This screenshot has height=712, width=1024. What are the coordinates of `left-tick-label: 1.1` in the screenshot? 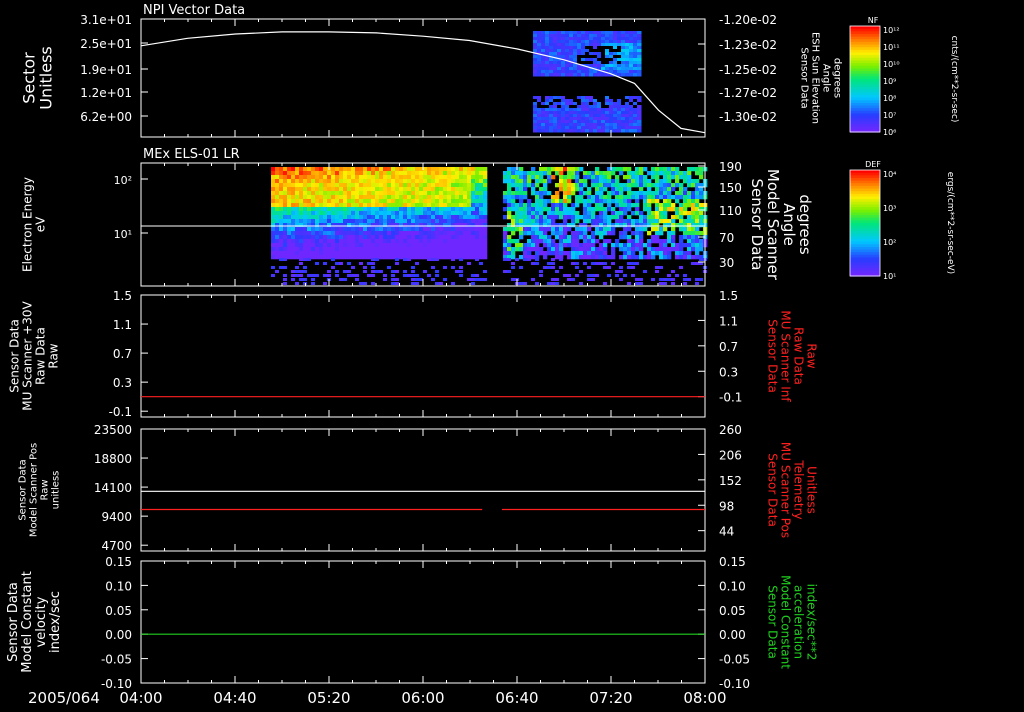 It's located at (122, 325).